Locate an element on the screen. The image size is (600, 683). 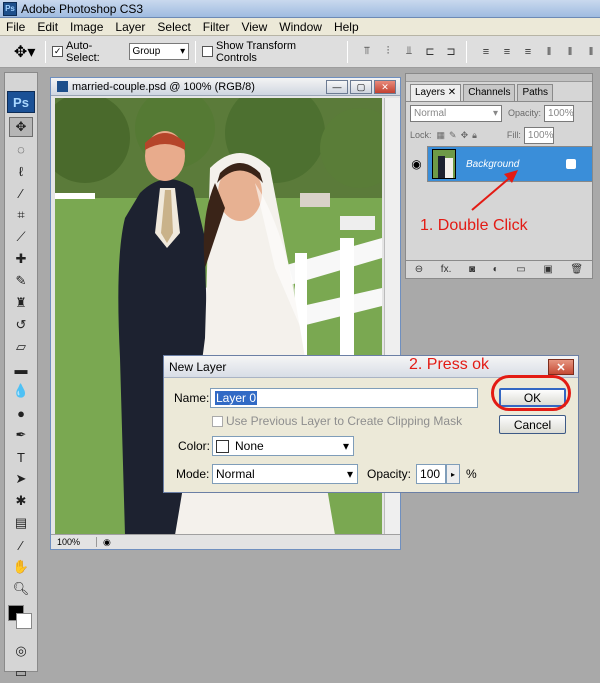
name-value-text: Layer 0 is located at coordinates (236, 398).